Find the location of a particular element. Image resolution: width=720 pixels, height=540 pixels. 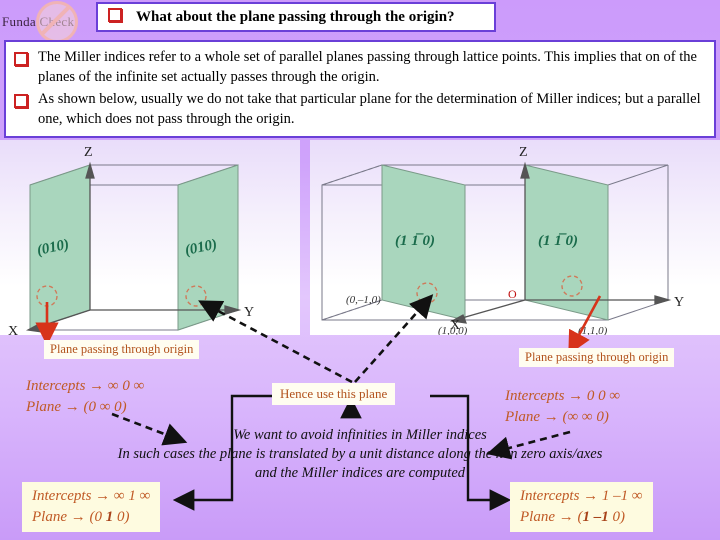

result-left-line2: Plane → (0 1 0) is located at coordinates (81, 517).